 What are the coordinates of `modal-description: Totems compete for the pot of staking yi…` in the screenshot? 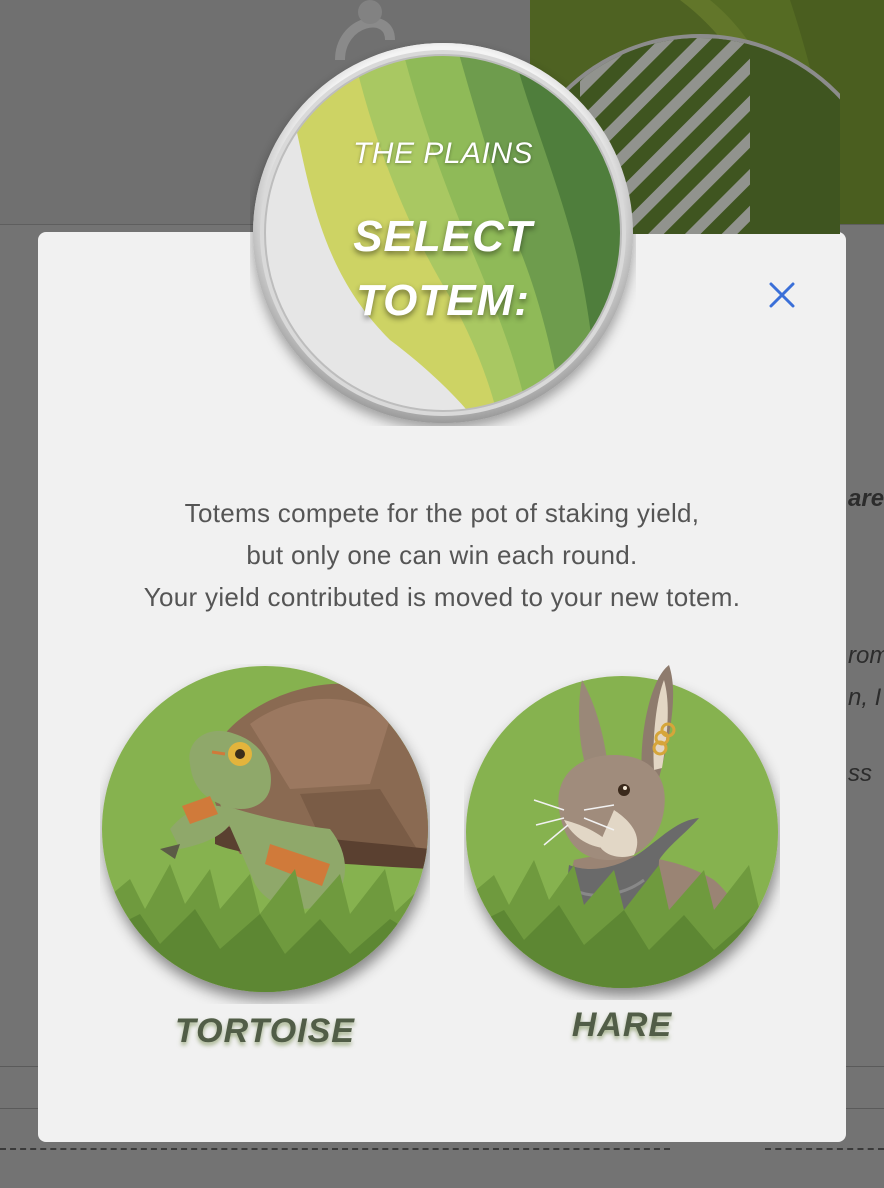 It's located at (442, 555).